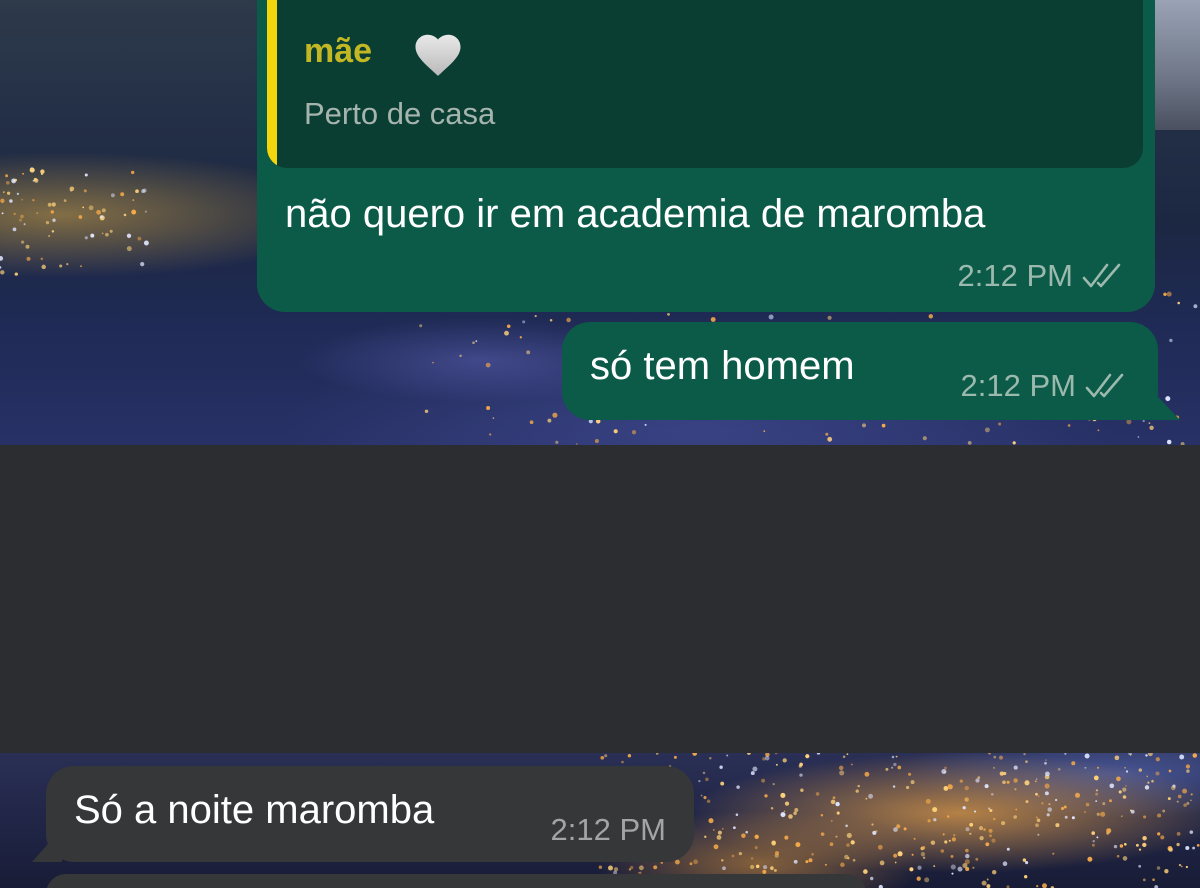 The width and height of the screenshot is (1200, 888). Describe the element at coordinates (400, 113) in the screenshot. I see `reply-snippet: Perto de casa` at that location.